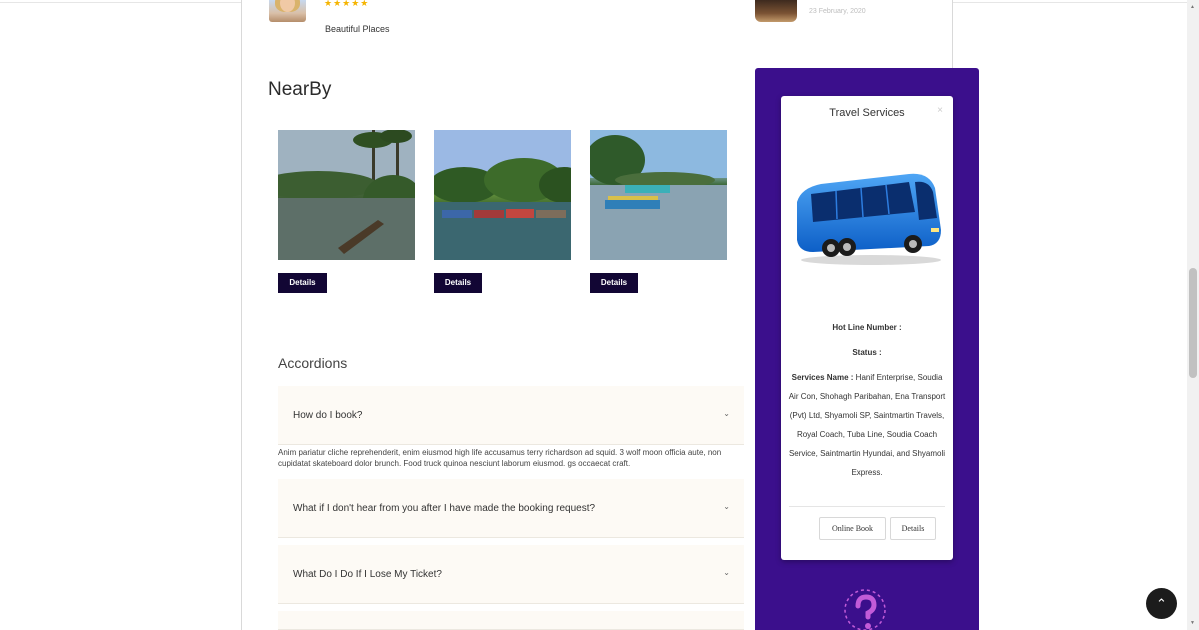 This screenshot has width=1199, height=630. Describe the element at coordinates (837, 11) in the screenshot. I see `recent-post-date: 23 February, 2020` at that location.